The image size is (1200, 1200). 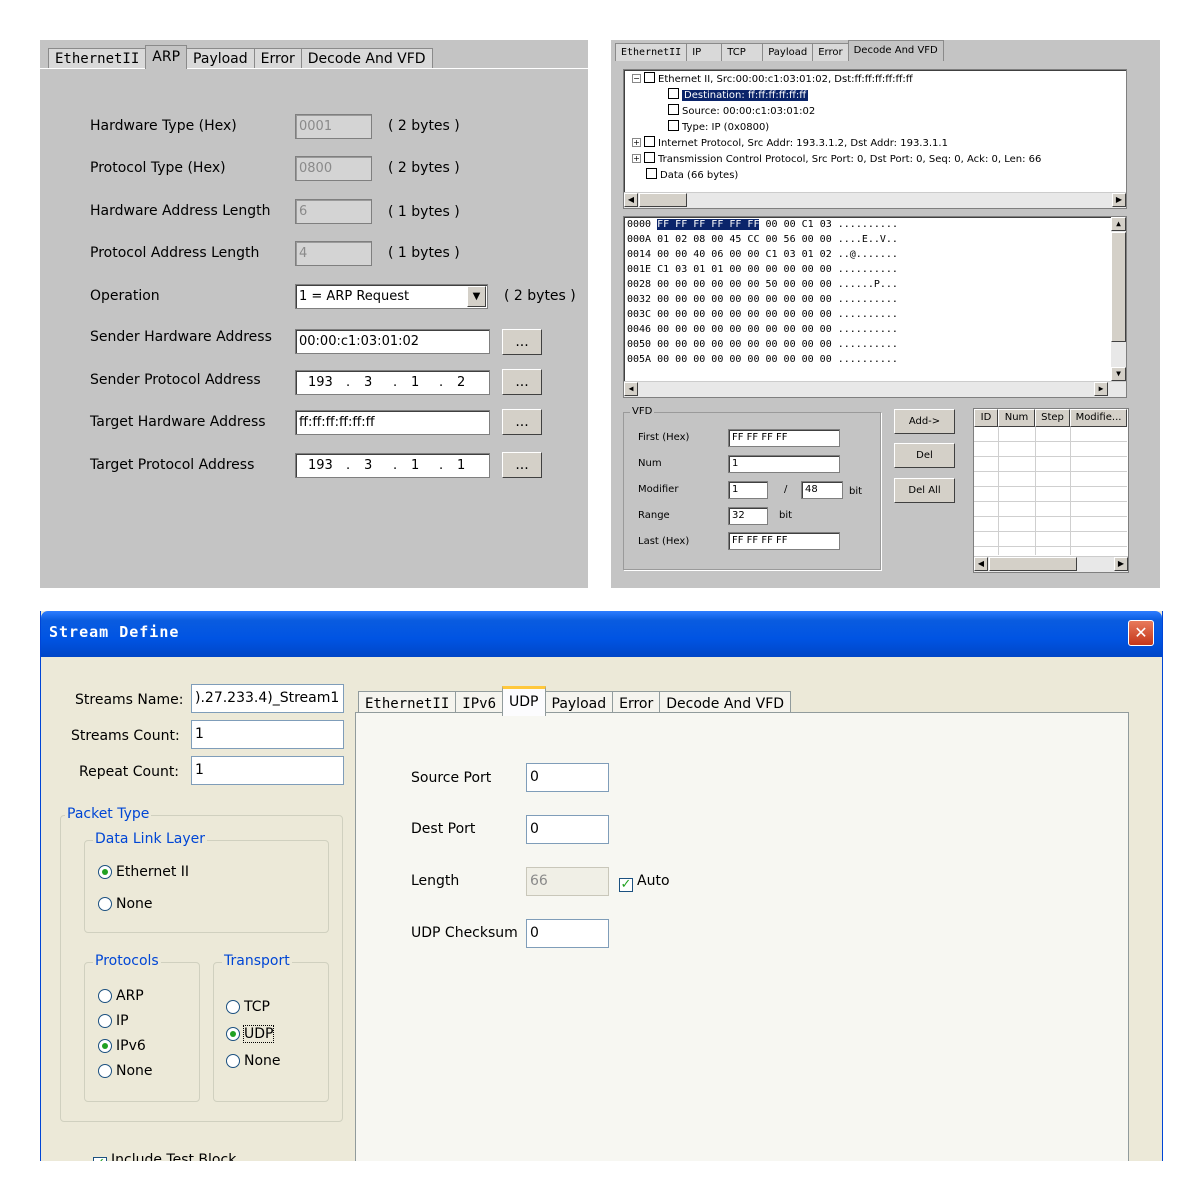 I want to click on first-hex-field: FF FF FF FF, so click(x=784, y=438).